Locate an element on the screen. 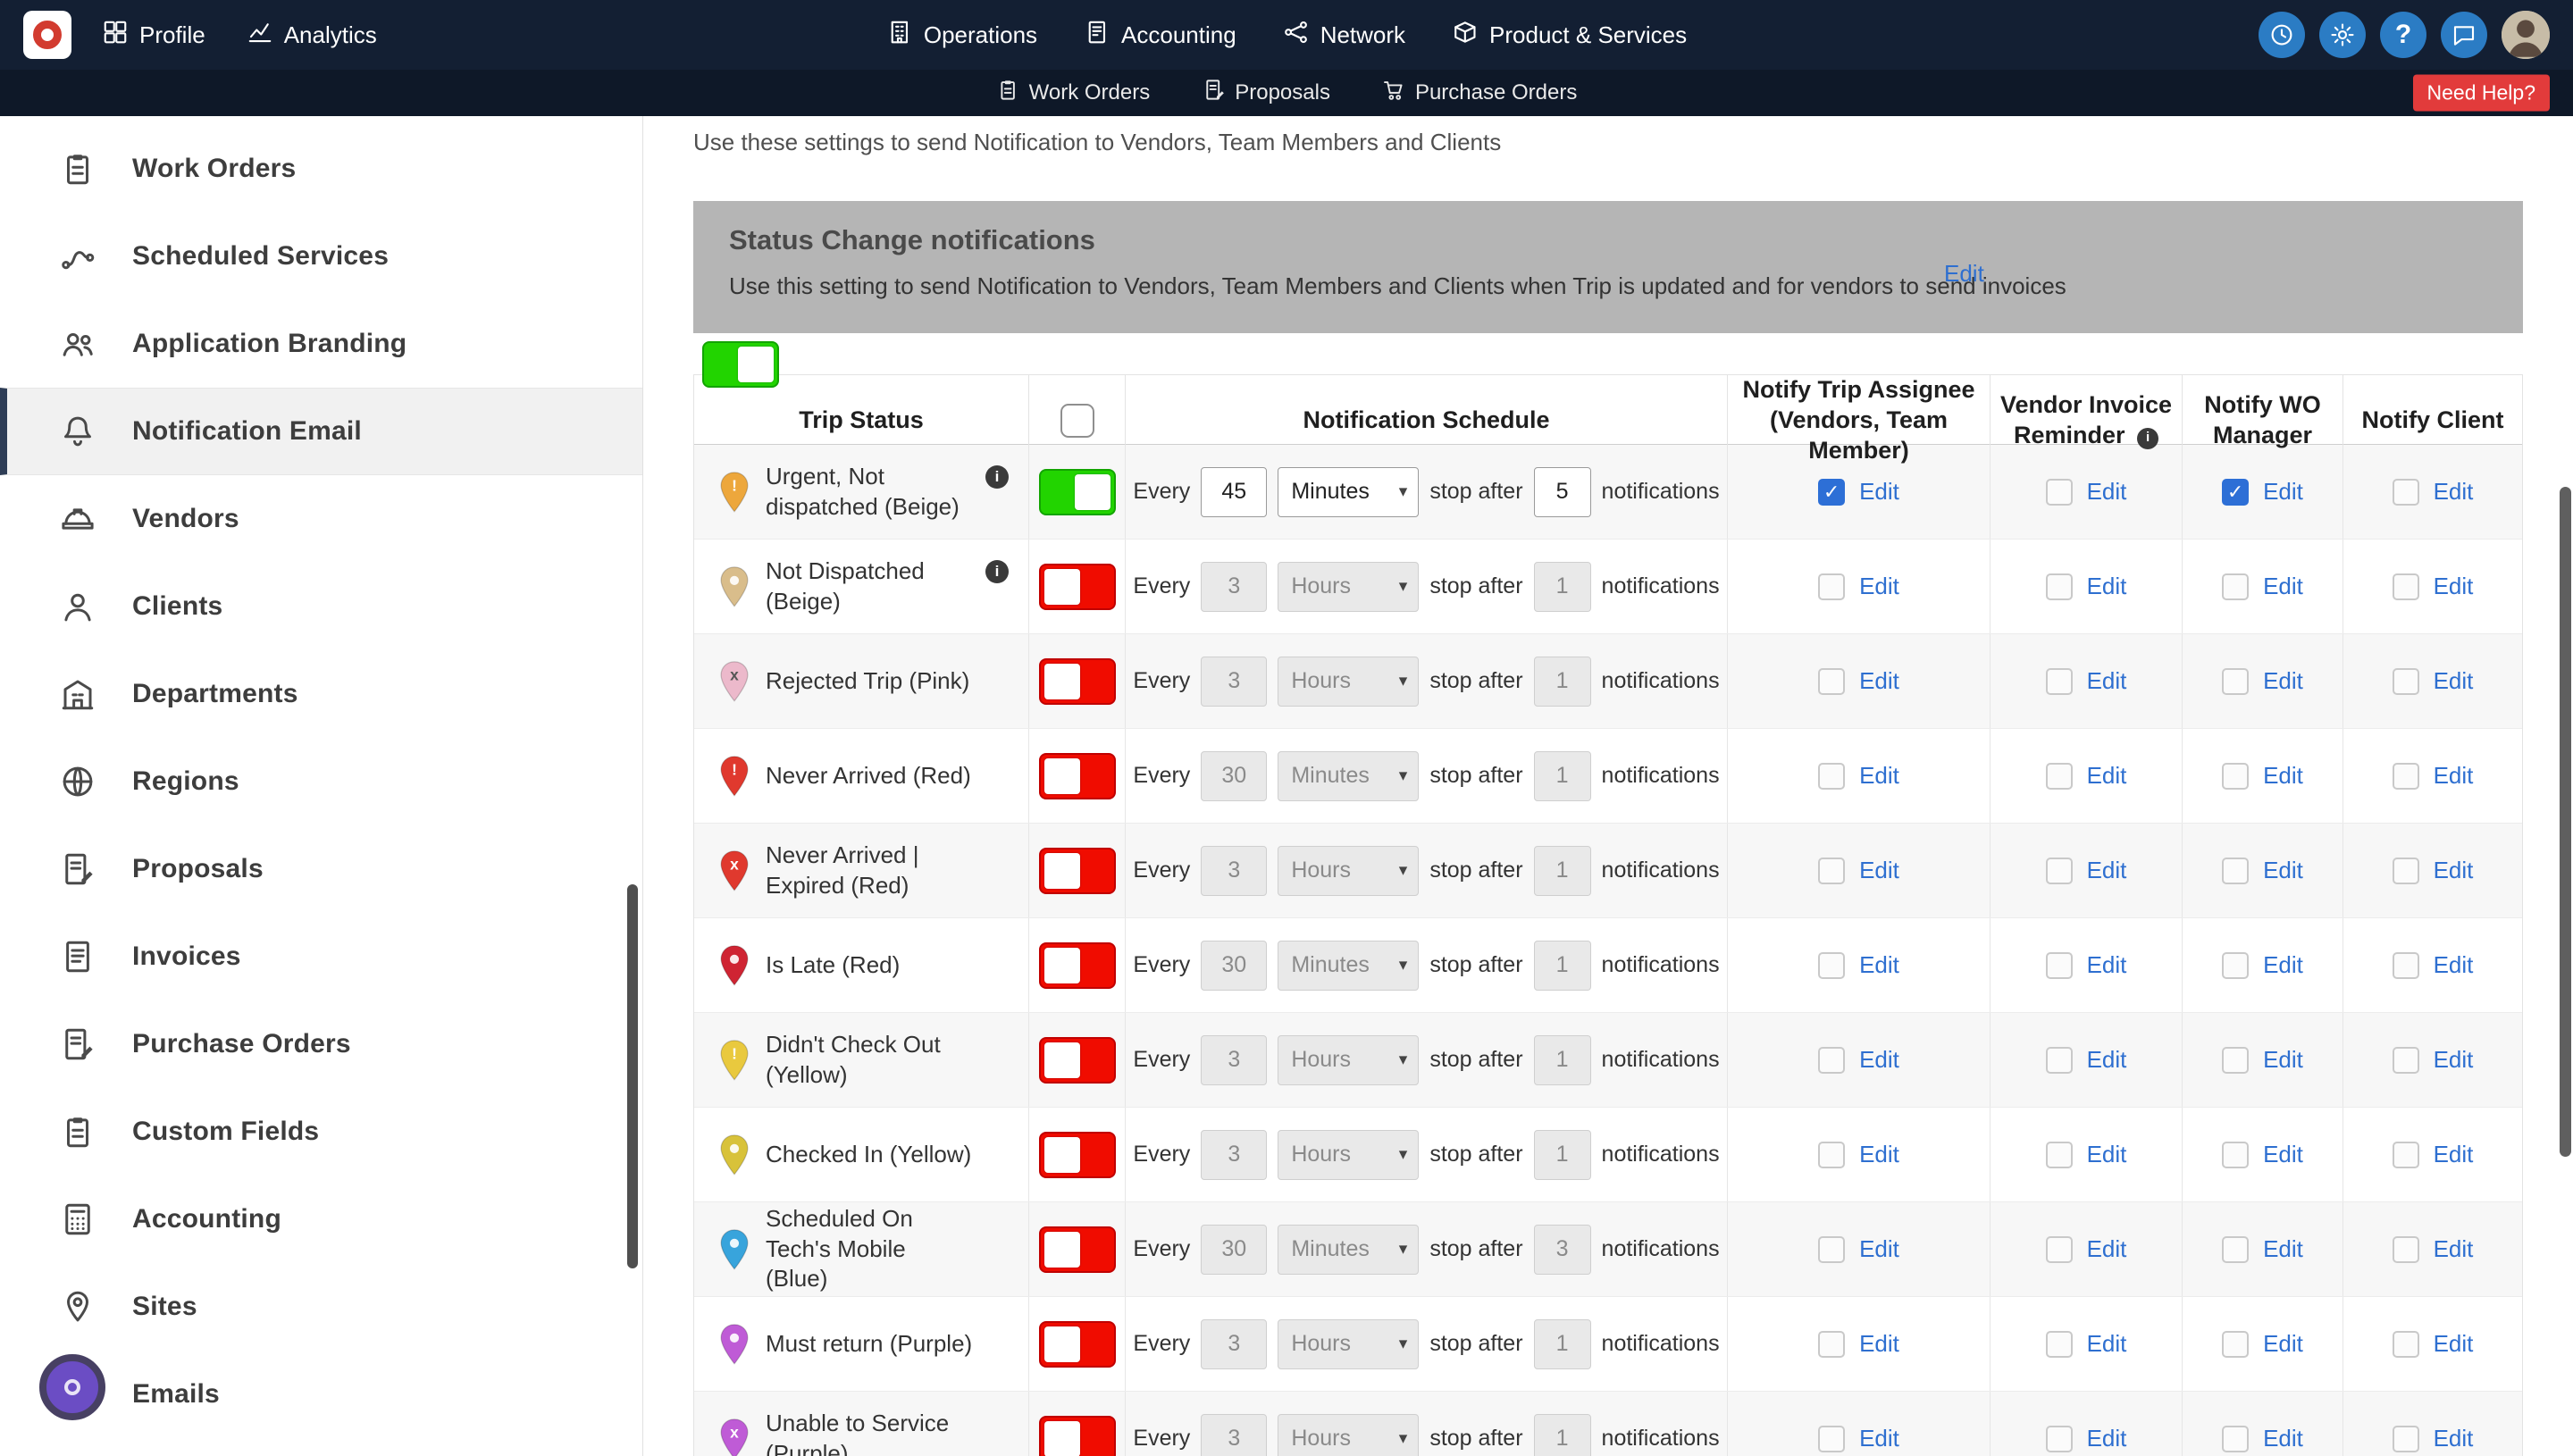  settings-button is located at coordinates (2342, 35).